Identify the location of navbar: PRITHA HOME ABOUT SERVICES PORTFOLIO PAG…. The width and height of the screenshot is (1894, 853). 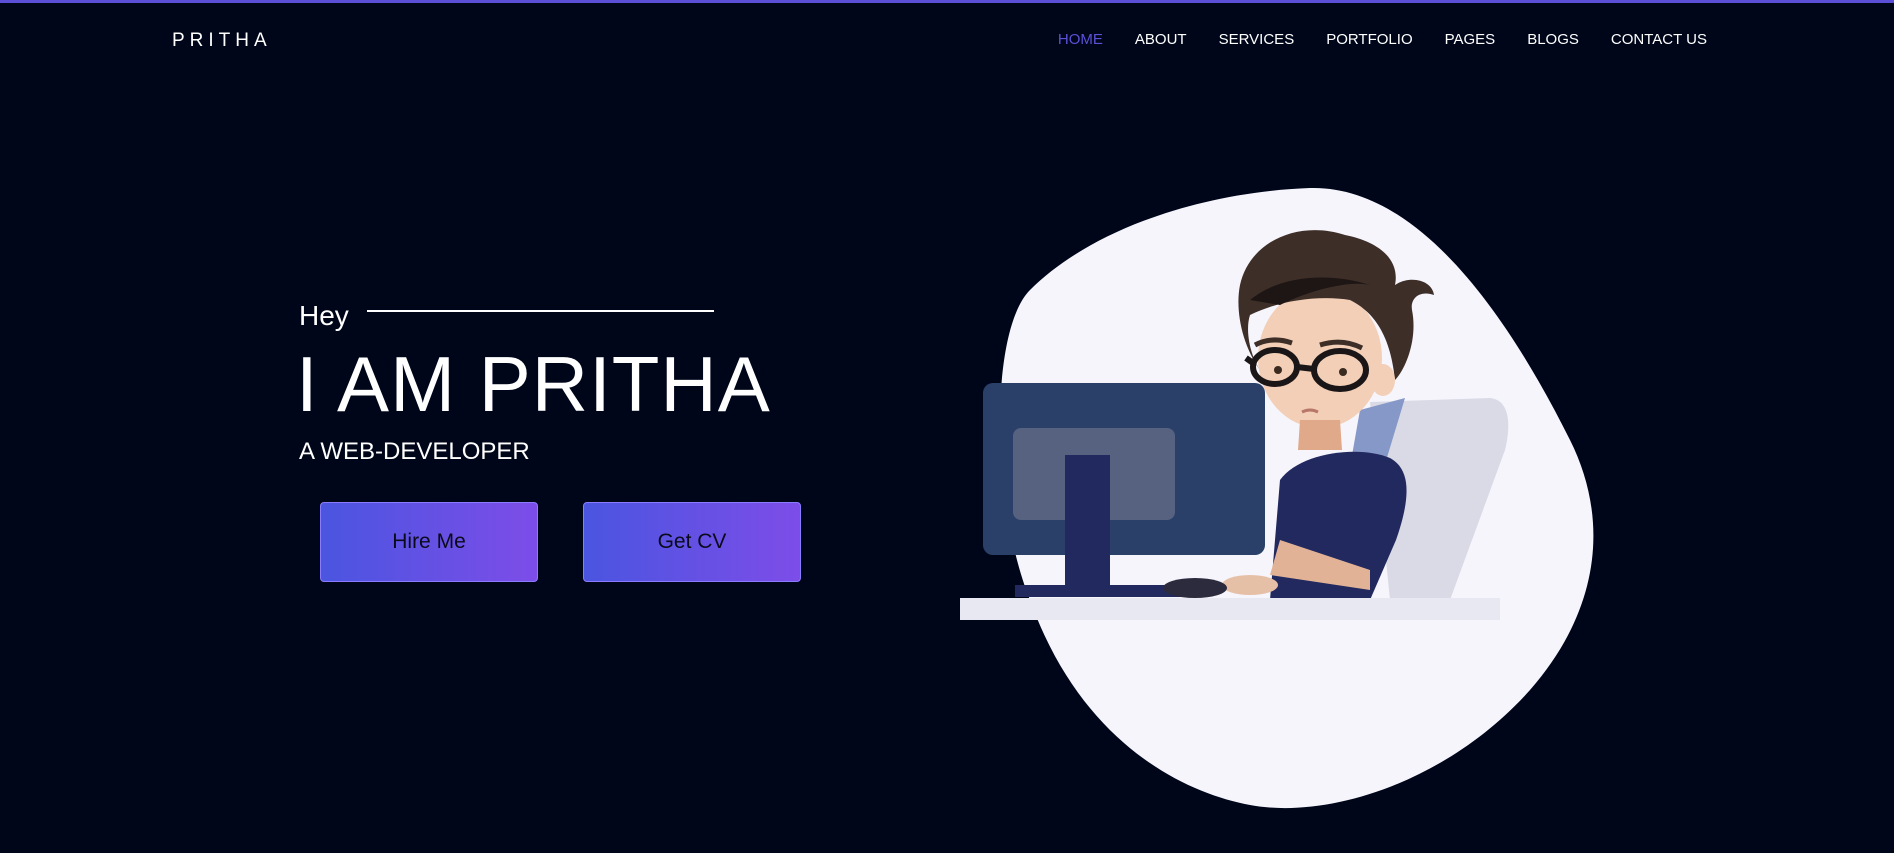
(947, 39).